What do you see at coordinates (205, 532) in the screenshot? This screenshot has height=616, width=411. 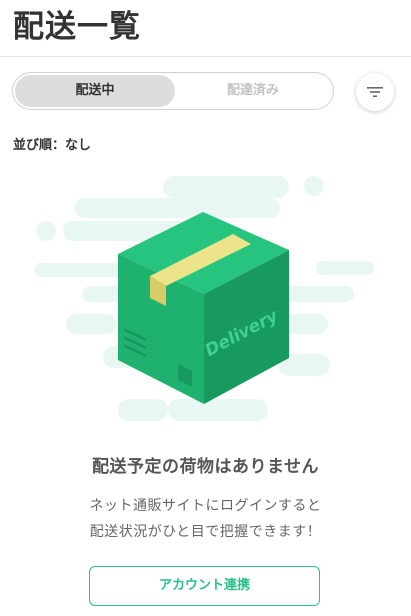 I see `empty-state-description-line2: 配送状況がひと目で把握できます！` at bounding box center [205, 532].